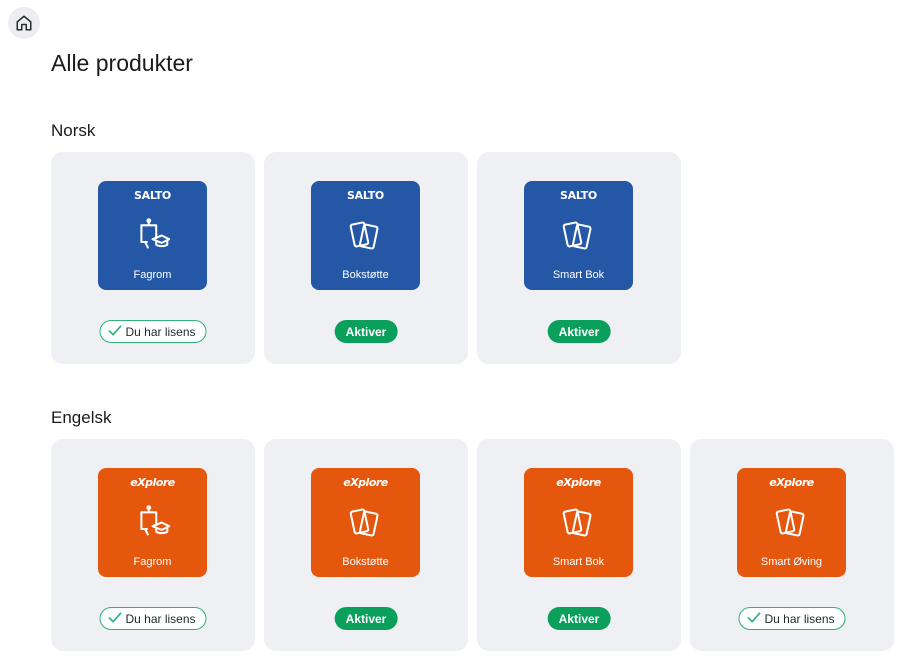 This screenshot has height=669, width=900. I want to click on product-card-engelsk-bokstotte: eXplore Bokstøtte Aktiver, so click(366, 545).